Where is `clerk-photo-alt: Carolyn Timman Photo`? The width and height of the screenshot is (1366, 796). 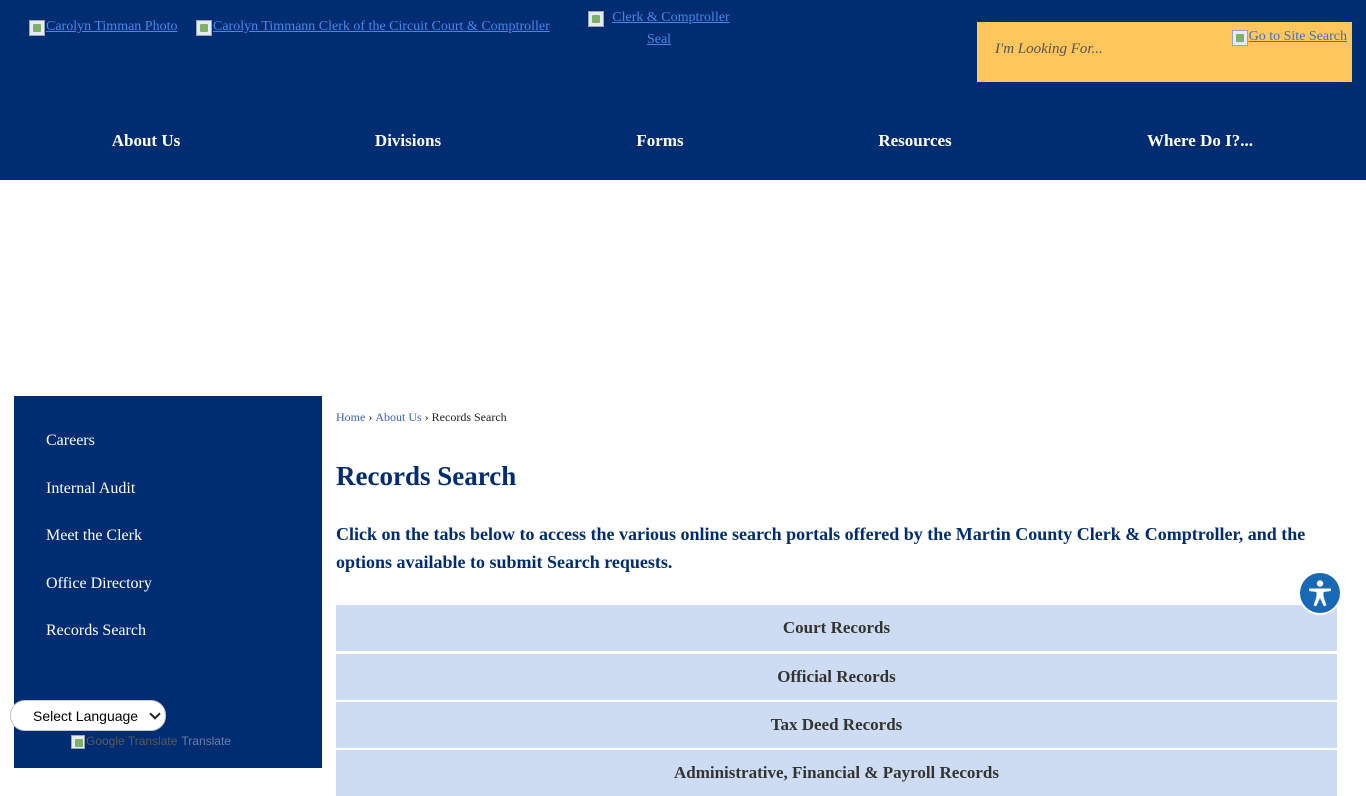
clerk-photo-alt: Carolyn Timman Photo is located at coordinates (112, 26).